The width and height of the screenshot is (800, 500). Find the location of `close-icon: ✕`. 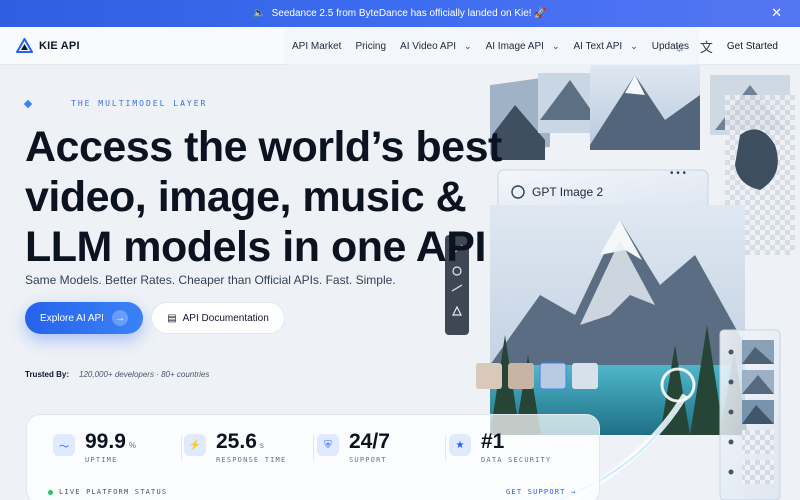

close-icon: ✕ is located at coordinates (776, 13).